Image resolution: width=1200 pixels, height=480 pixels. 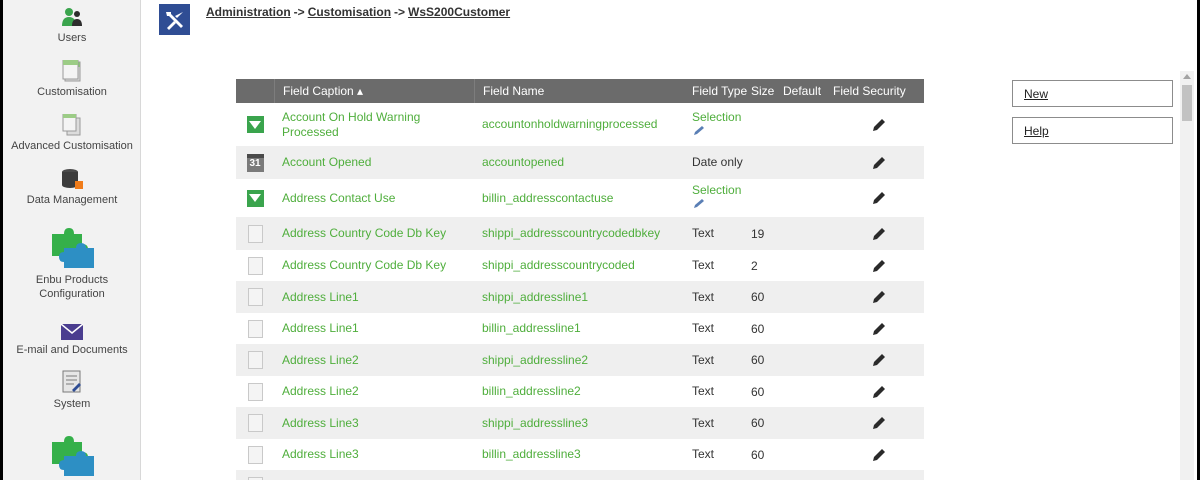 I want to click on field-size: 19, so click(x=758, y=233).